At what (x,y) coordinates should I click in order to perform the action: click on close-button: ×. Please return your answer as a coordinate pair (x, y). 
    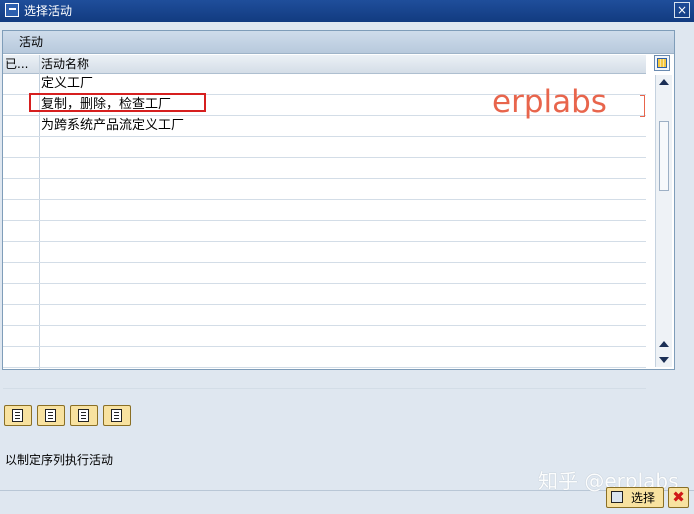
    Looking at the image, I should click on (682, 10).